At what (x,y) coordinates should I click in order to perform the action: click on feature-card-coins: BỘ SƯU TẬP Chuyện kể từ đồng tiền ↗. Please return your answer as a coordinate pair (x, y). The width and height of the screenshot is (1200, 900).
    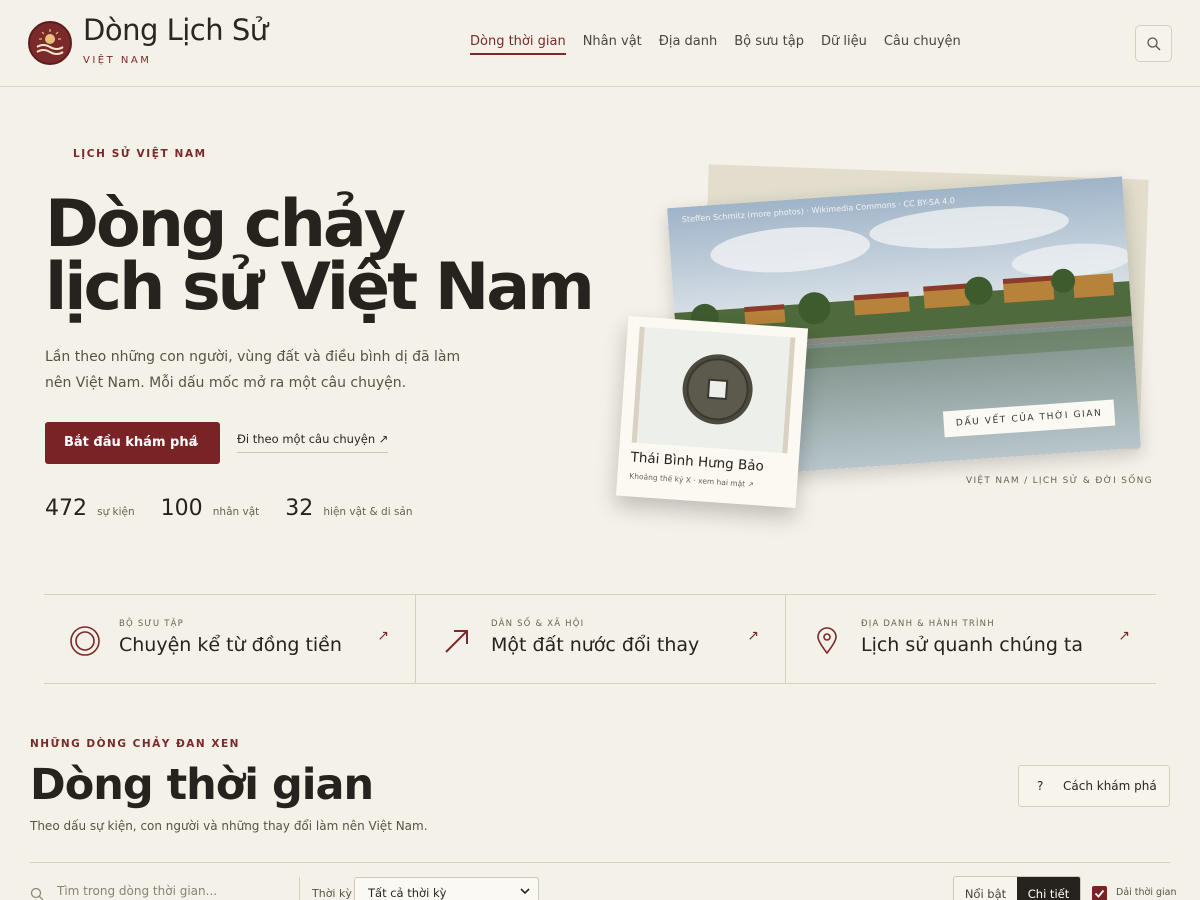
    Looking at the image, I should click on (229, 639).